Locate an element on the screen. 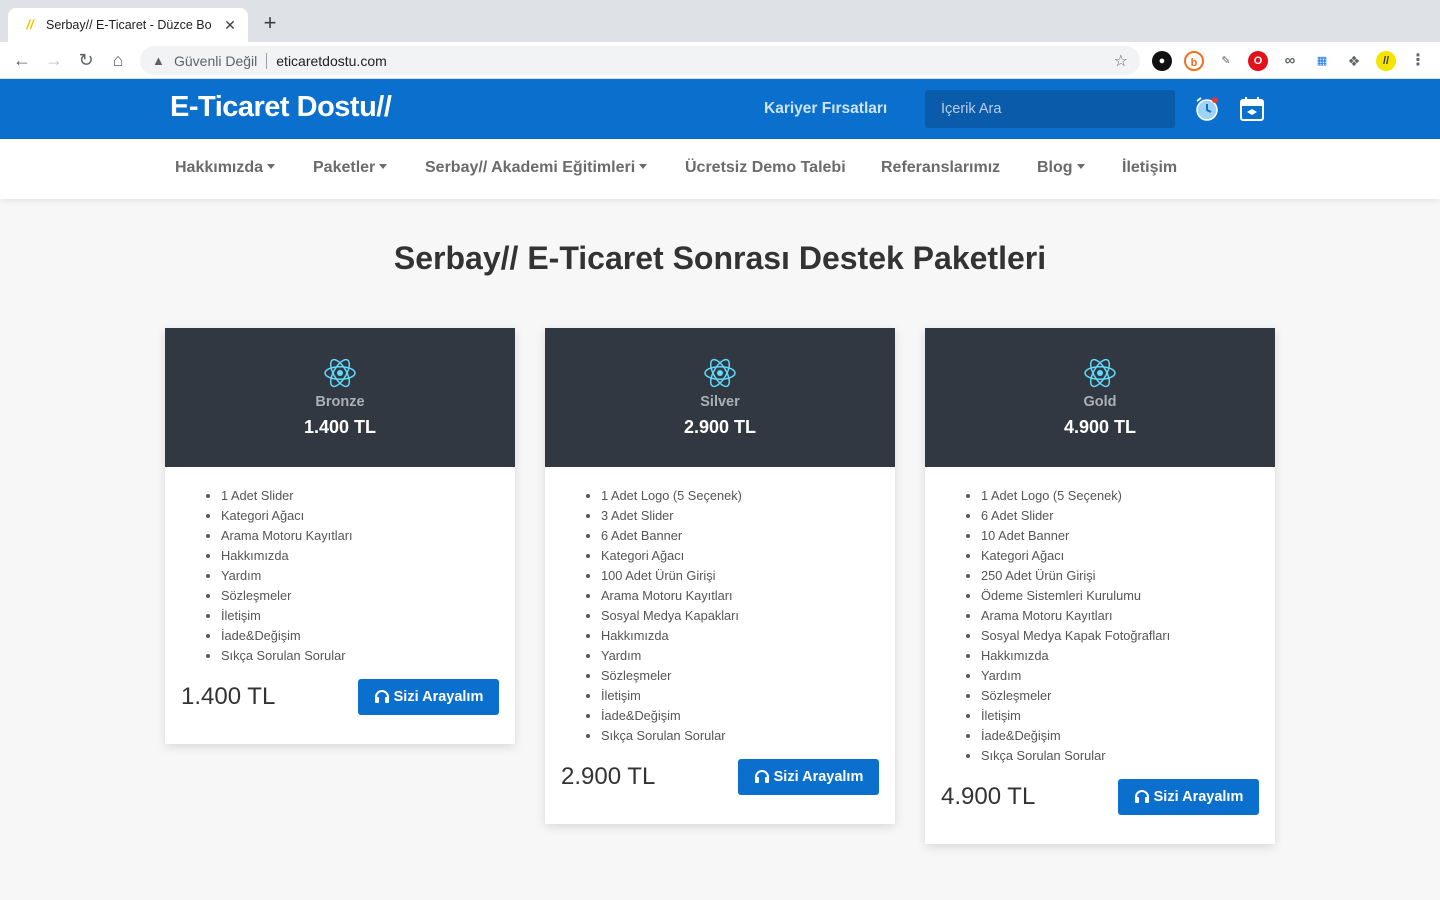  search-input is located at coordinates (1050, 109).